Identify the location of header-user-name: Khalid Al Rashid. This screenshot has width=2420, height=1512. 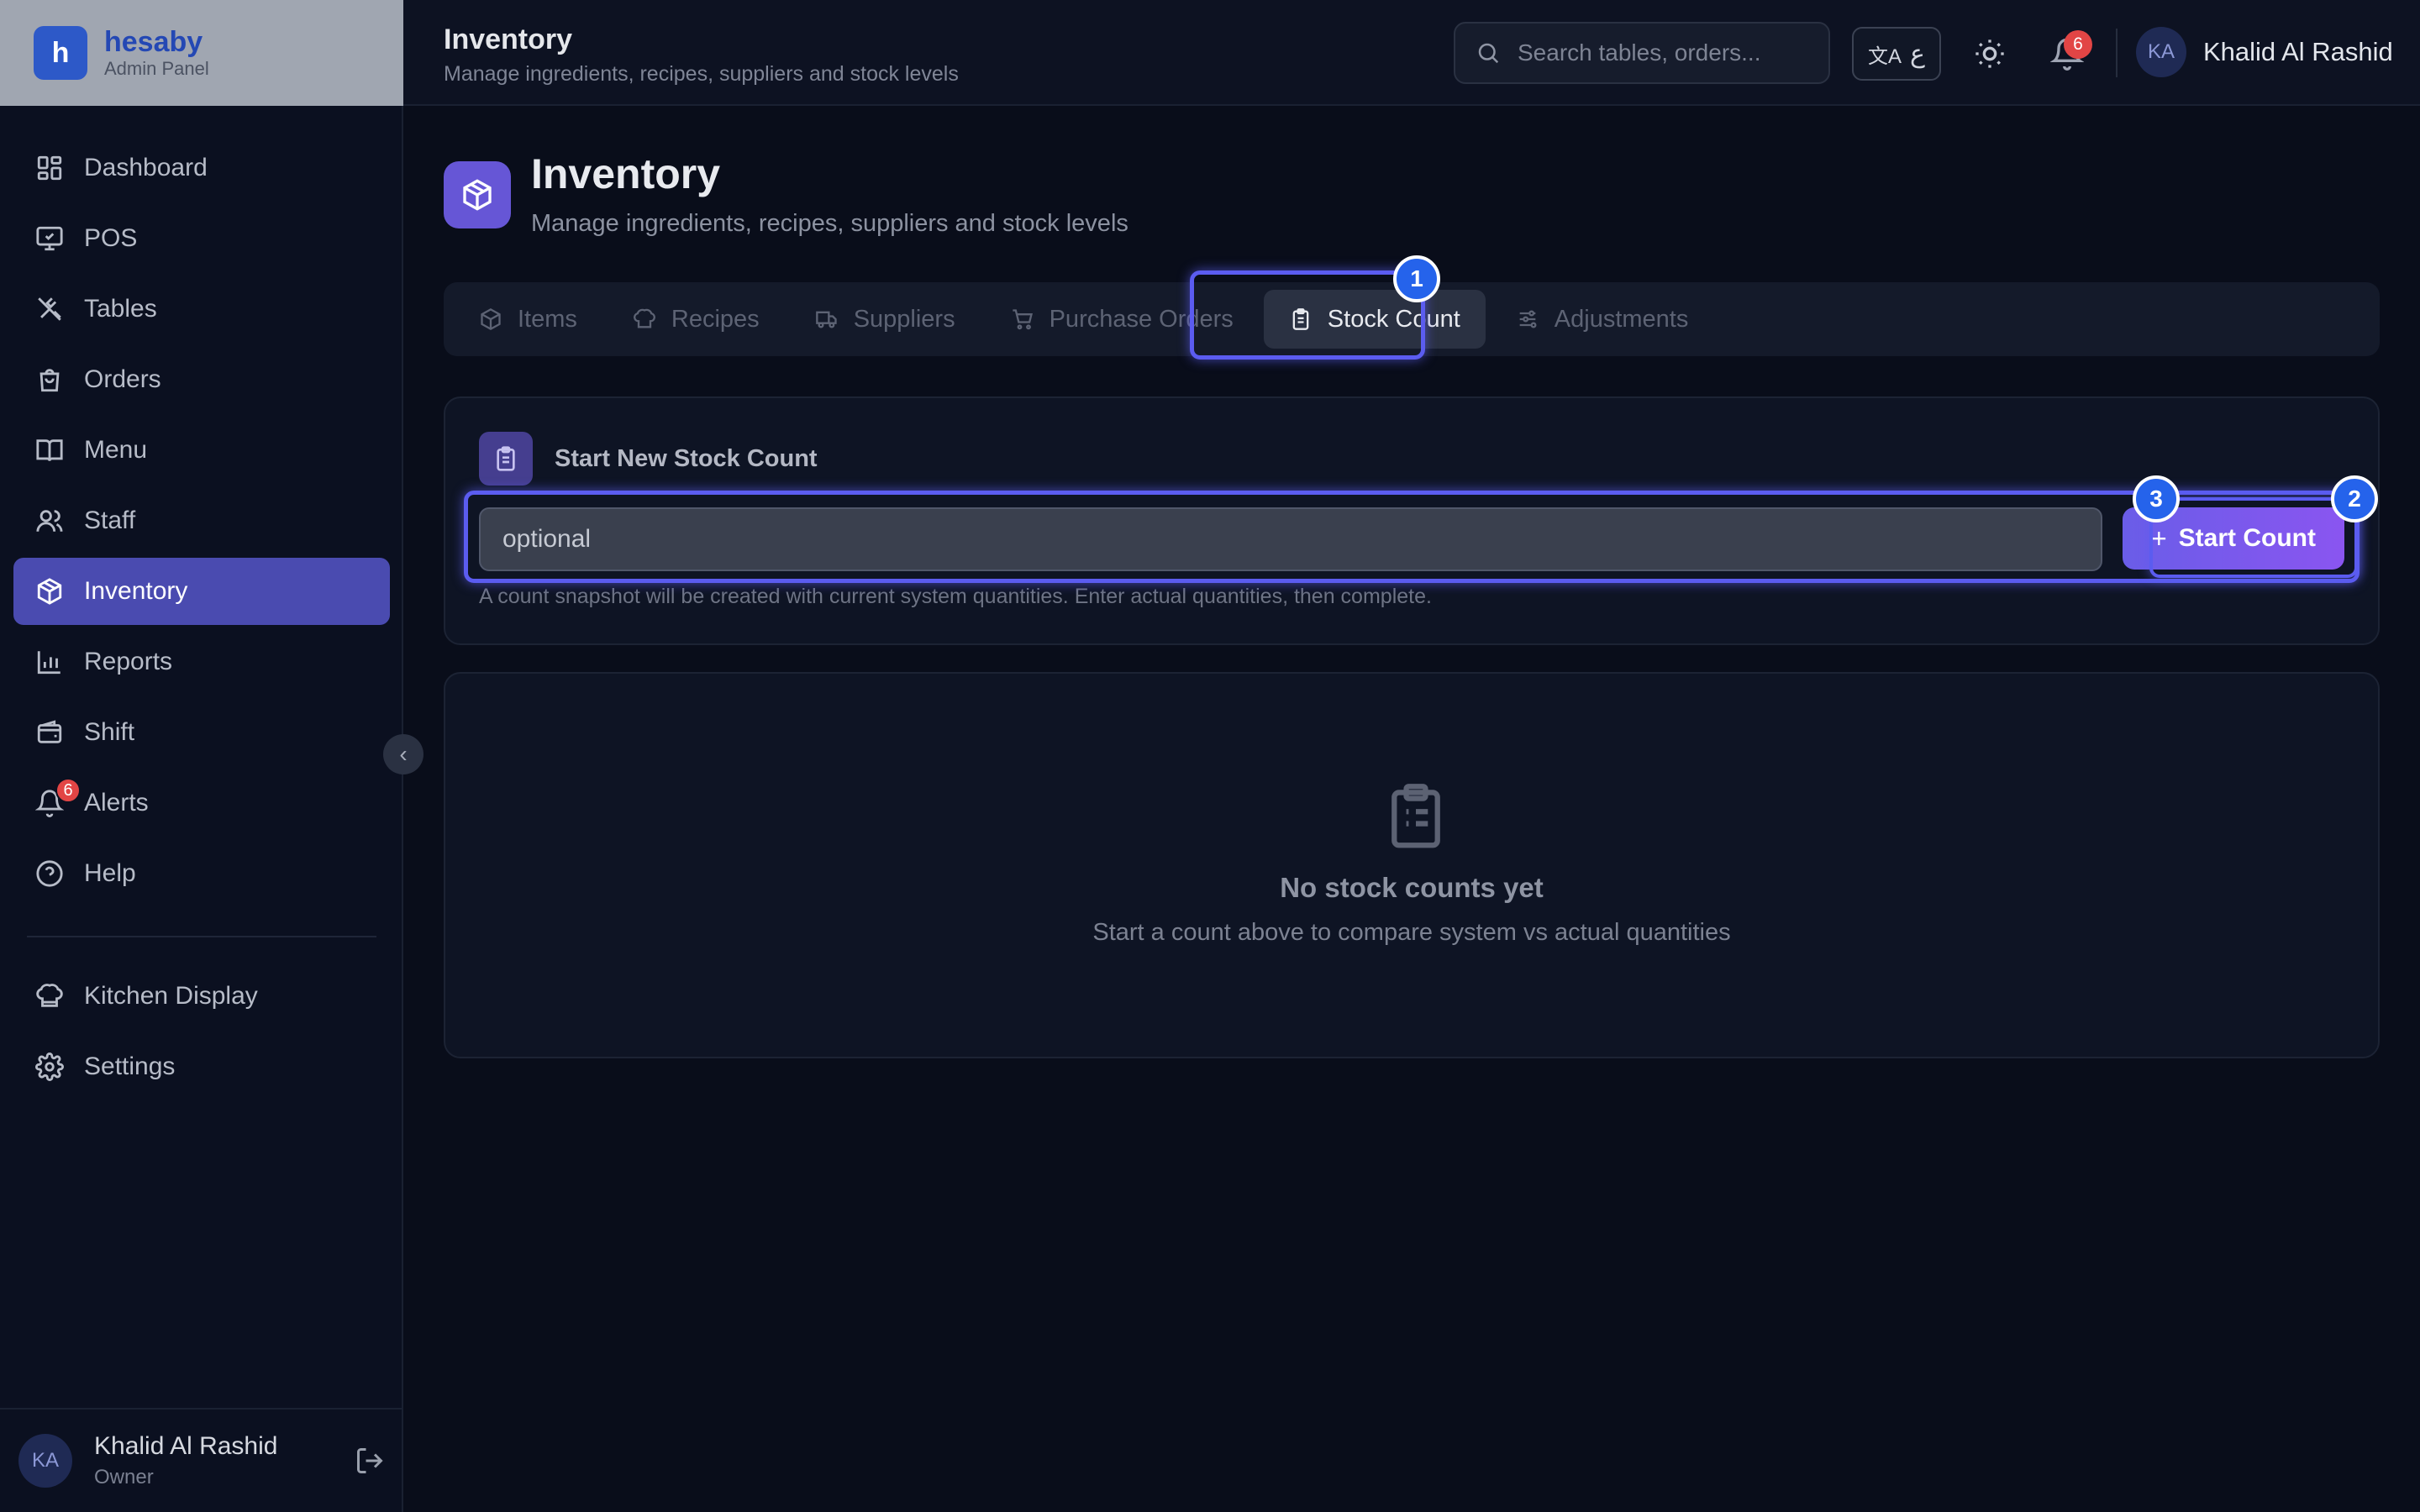
(2298, 51).